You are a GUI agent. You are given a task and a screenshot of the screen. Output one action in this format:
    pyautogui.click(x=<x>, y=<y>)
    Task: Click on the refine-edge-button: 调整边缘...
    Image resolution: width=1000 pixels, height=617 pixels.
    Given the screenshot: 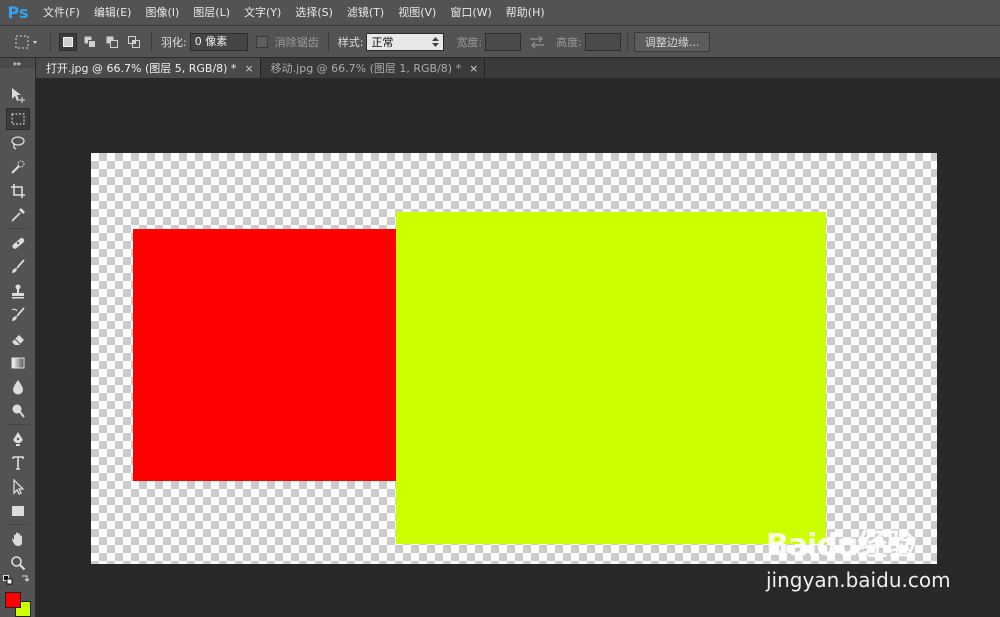 What is the action you would take?
    pyautogui.click(x=672, y=41)
    